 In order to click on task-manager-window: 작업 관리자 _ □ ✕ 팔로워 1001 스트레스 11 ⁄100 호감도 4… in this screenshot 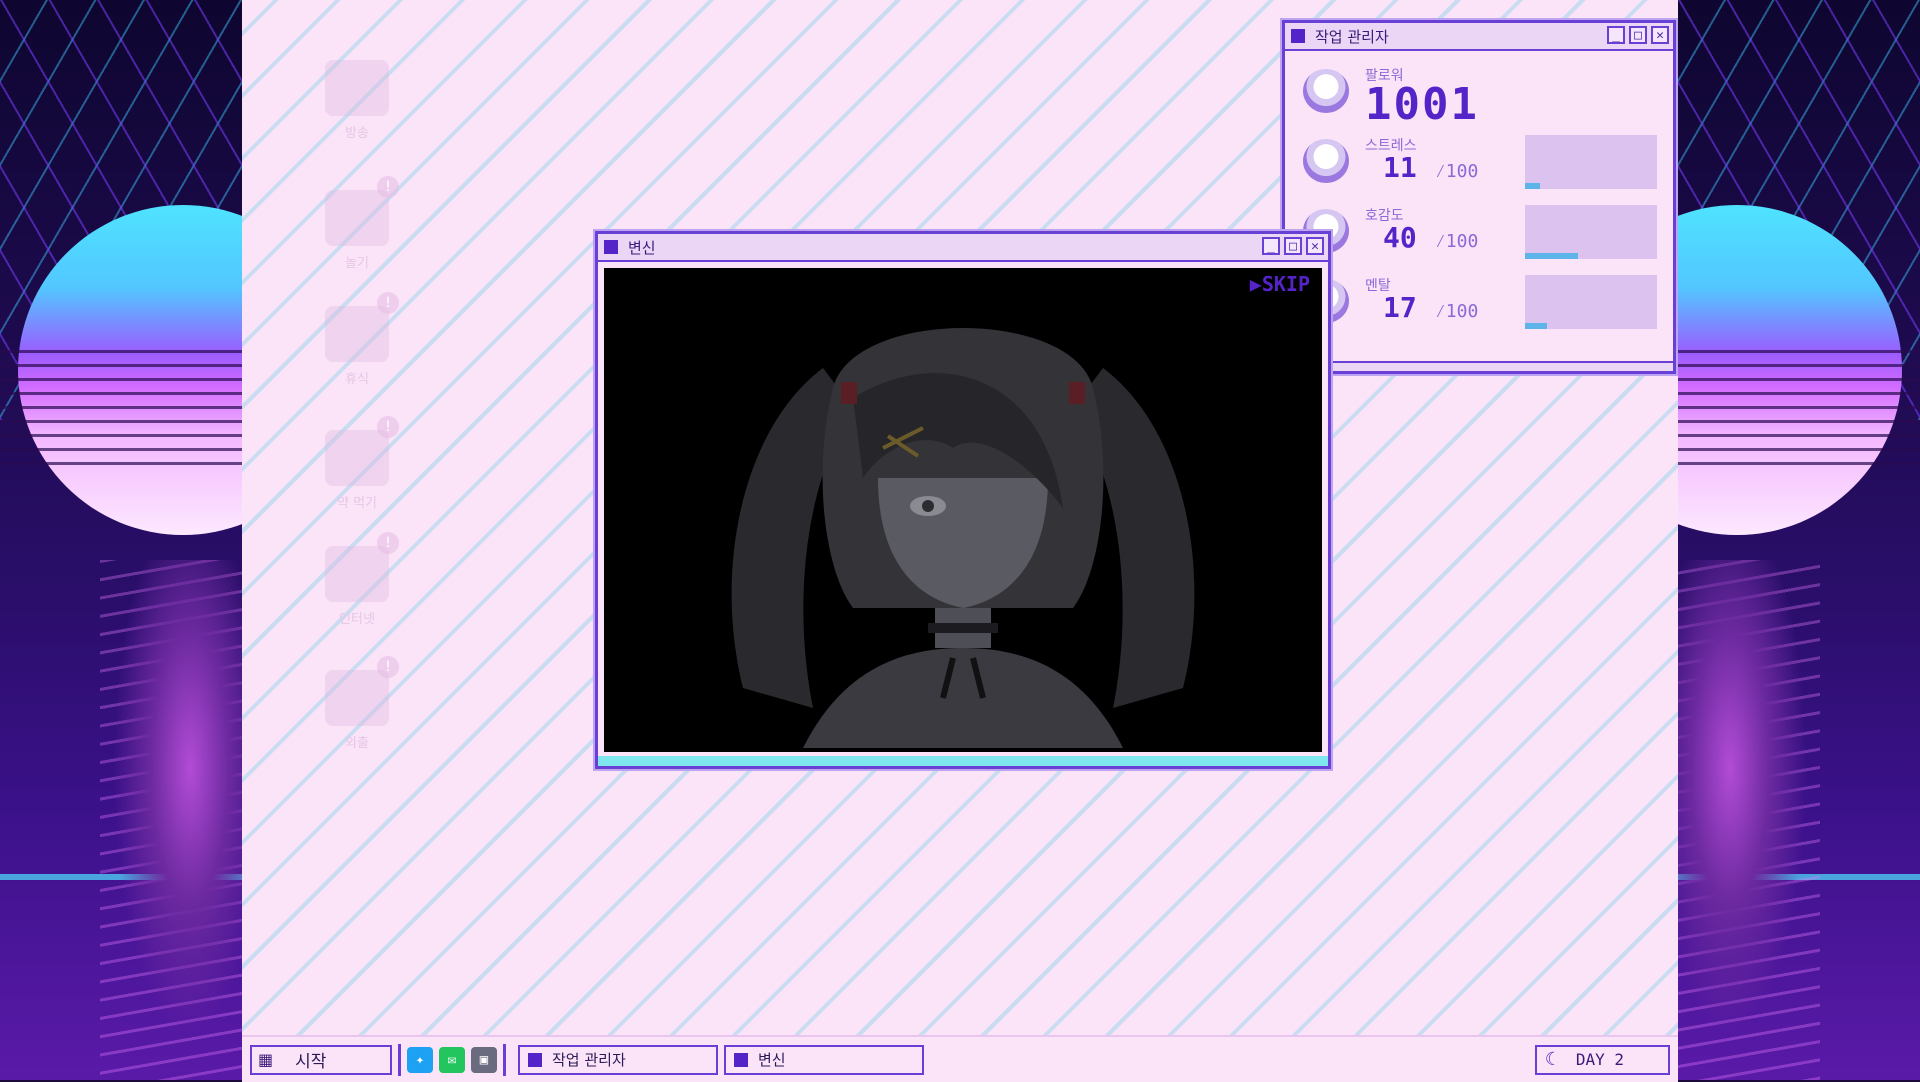, I will do `click(1479, 197)`.